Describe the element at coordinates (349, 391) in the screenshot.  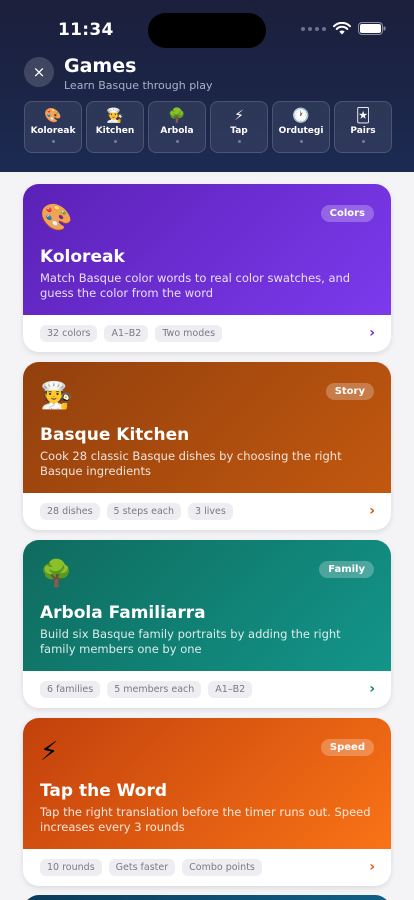
I see `category-badge: Story` at that location.